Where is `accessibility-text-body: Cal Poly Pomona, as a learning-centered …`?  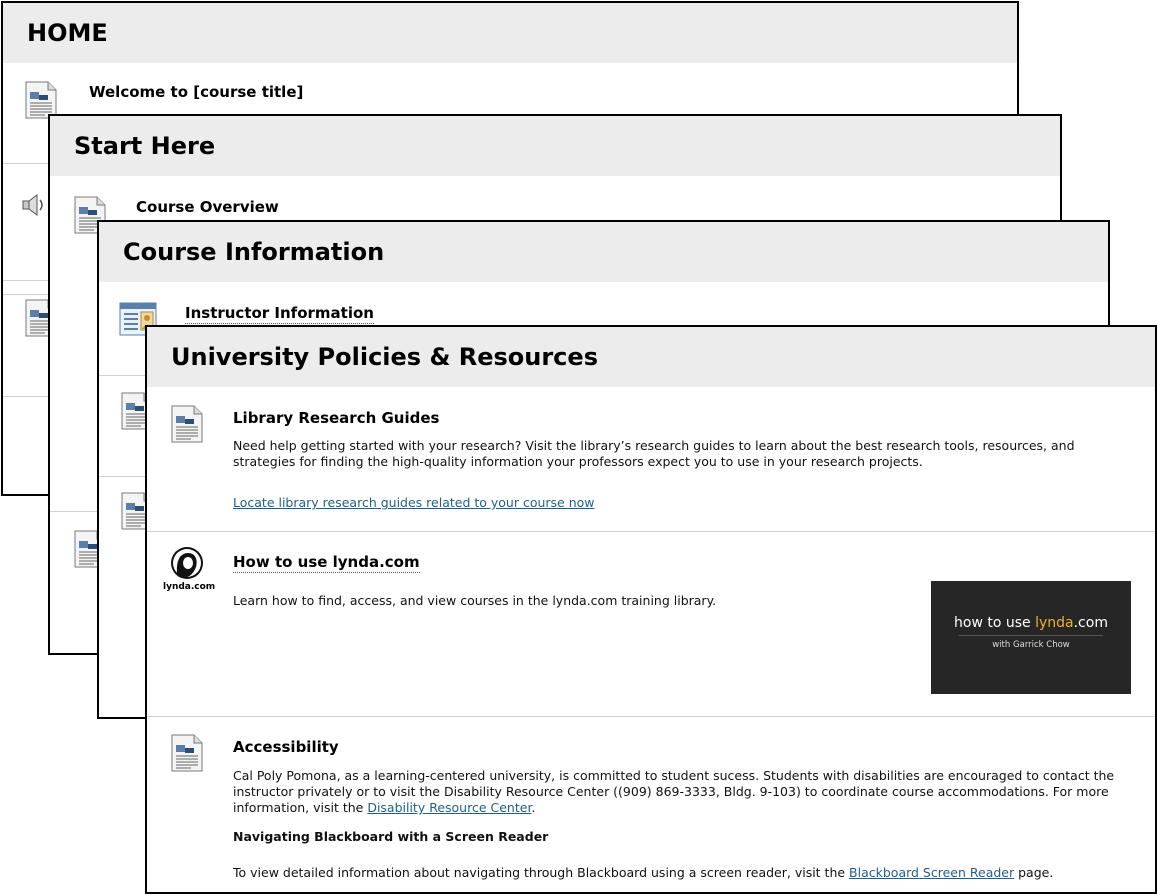
accessibility-text-body: Cal Poly Pomona, as a learning-centered … is located at coordinates (674, 791).